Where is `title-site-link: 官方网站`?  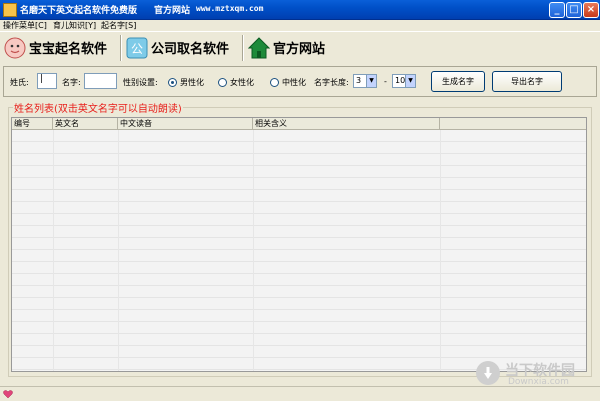
title-site-link: 官方网站 is located at coordinates (172, 11).